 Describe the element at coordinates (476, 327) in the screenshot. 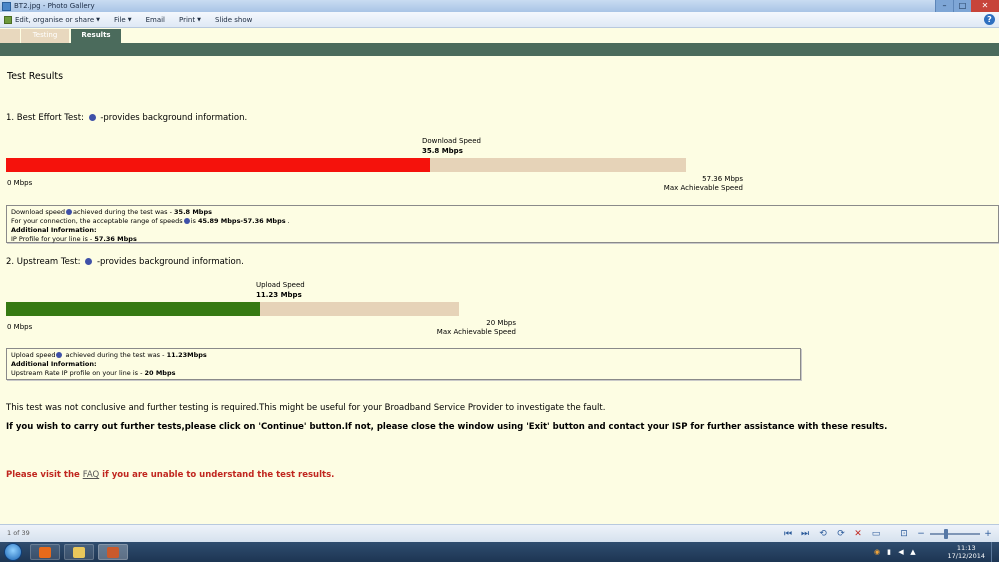

I see `upload-scale-max: 20 Mbps Max Achievable Speed` at that location.